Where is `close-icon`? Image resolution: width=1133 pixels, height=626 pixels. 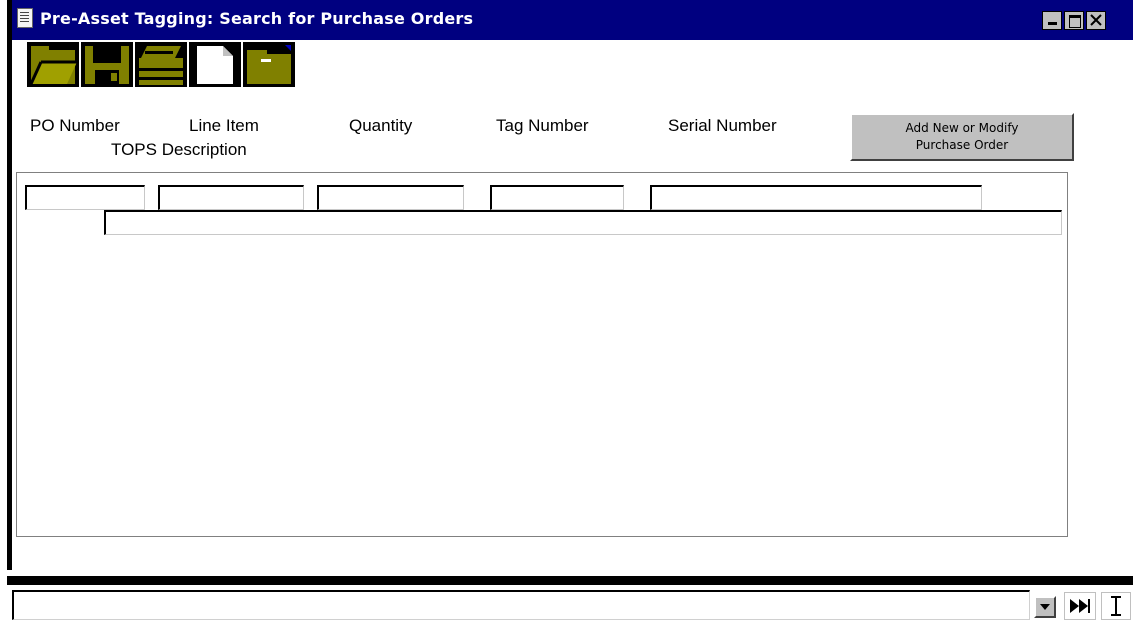
close-icon is located at coordinates (1096, 20).